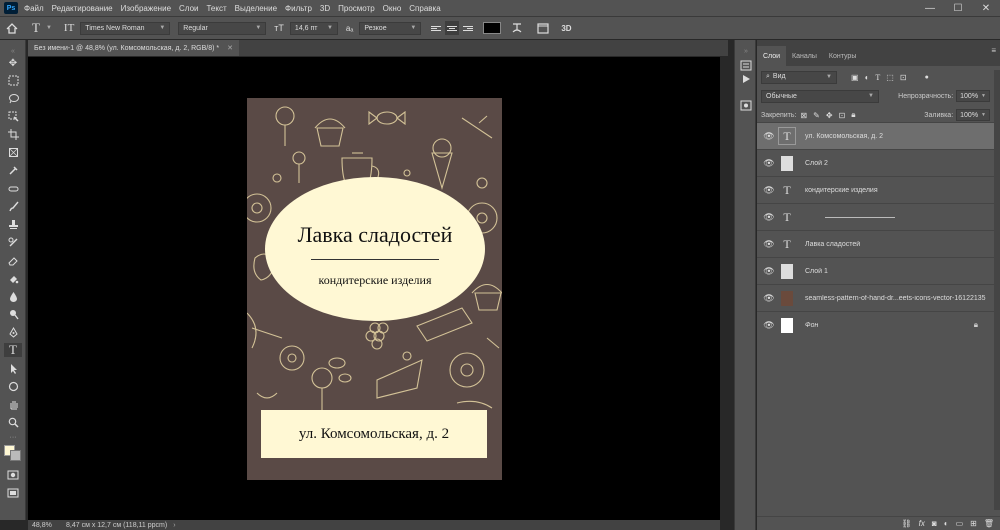 The height and width of the screenshot is (530, 1000). What do you see at coordinates (878, 135) in the screenshot?
I see `layer-row: 👁︎ T ул. Комсомольская, д. 2` at bounding box center [878, 135].